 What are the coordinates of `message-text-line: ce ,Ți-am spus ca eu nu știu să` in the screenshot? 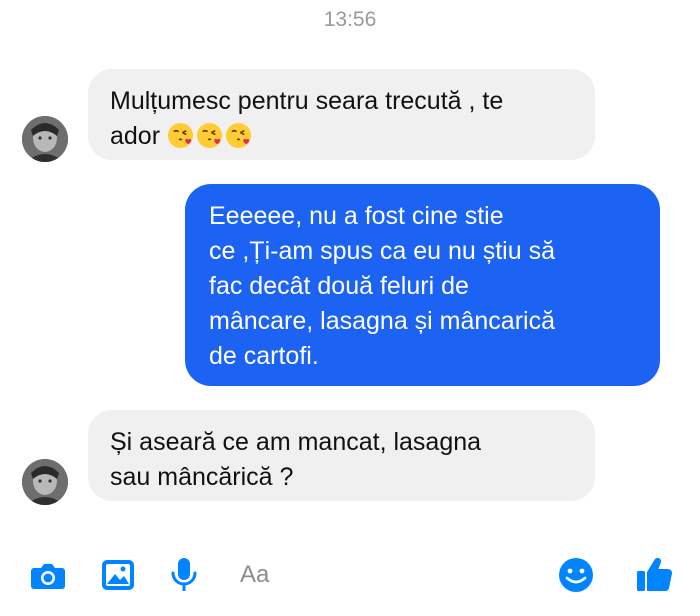 It's located at (382, 251).